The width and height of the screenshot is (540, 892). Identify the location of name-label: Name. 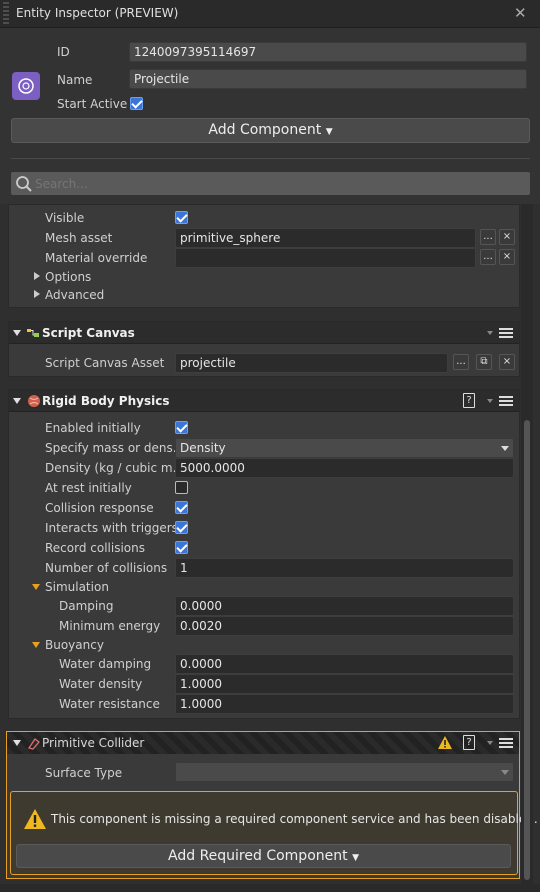
(75, 80).